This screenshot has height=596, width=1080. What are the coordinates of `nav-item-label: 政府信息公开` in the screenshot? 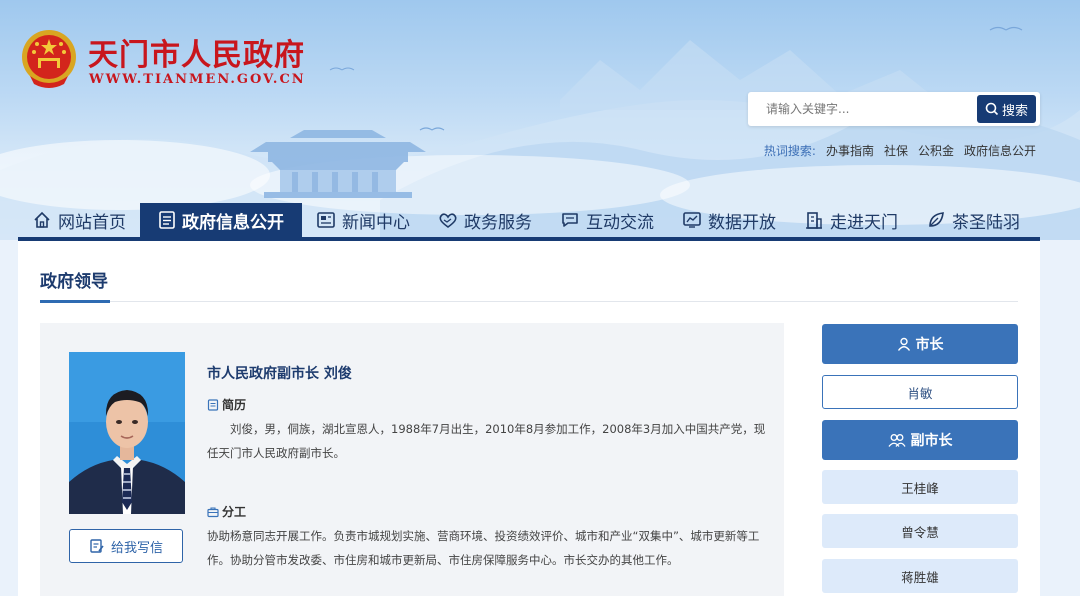 It's located at (233, 222).